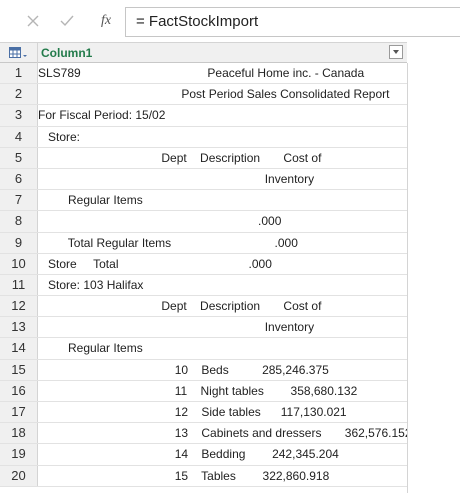  I want to click on table-row: 4 Store:, so click(203, 137).